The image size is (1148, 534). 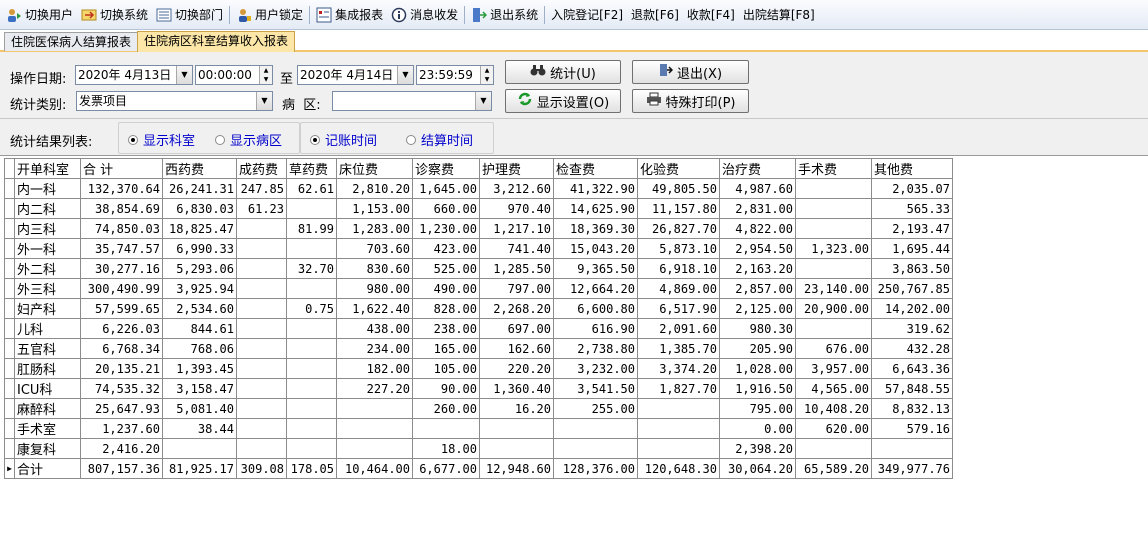 I want to click on amount-cell: 3,925.94, so click(x=199, y=288).